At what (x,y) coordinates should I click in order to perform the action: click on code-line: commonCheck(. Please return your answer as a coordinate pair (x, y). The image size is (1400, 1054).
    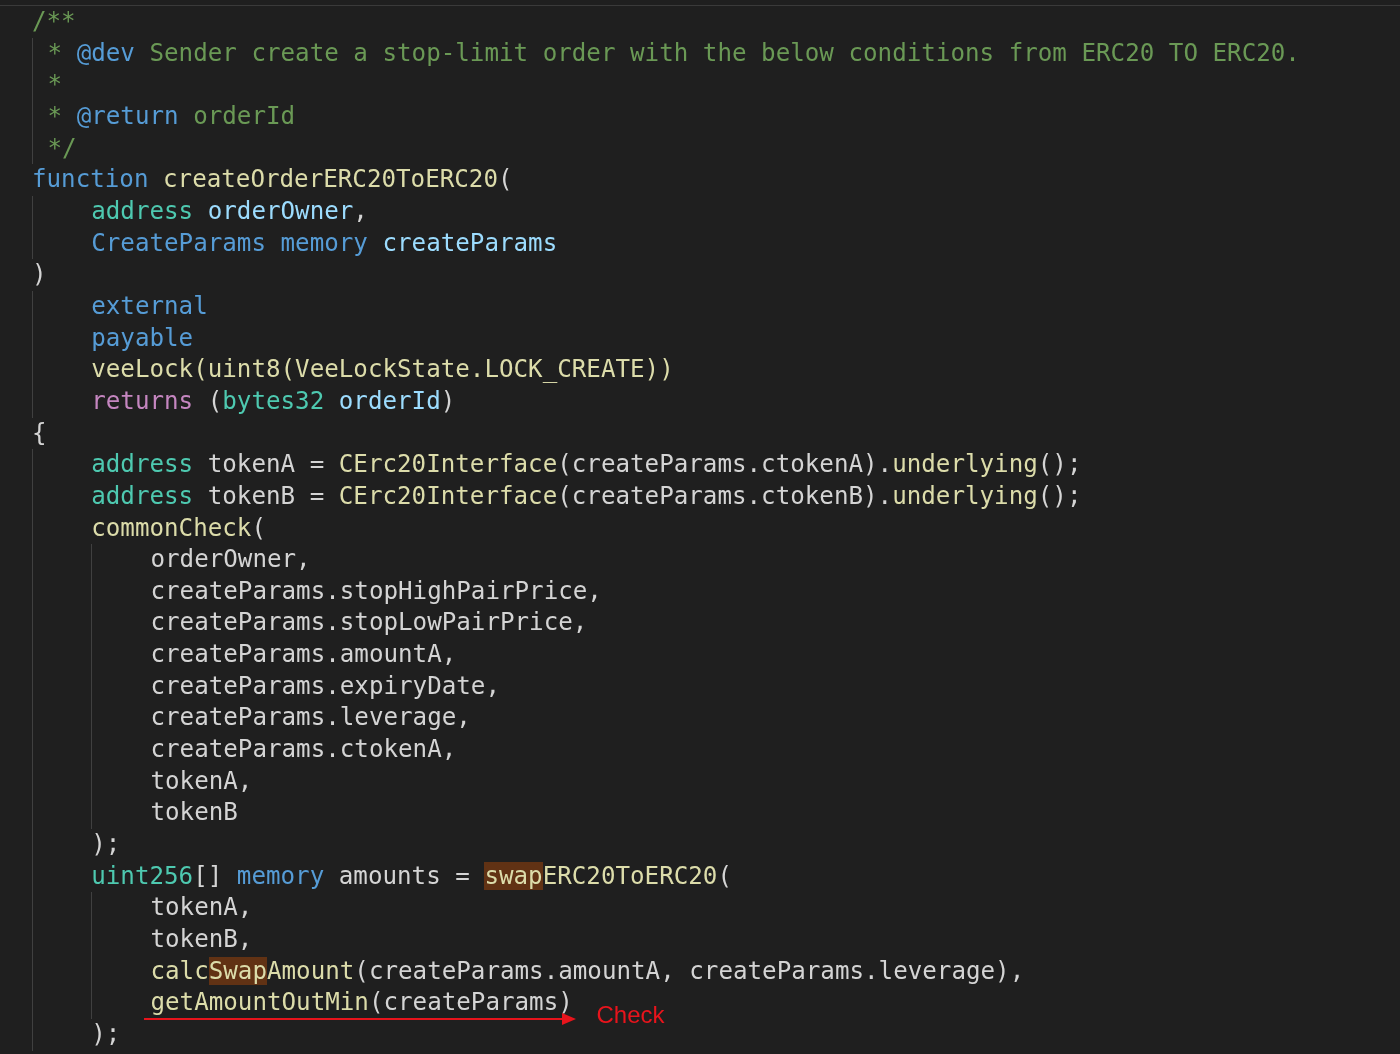
    Looking at the image, I should click on (178, 528).